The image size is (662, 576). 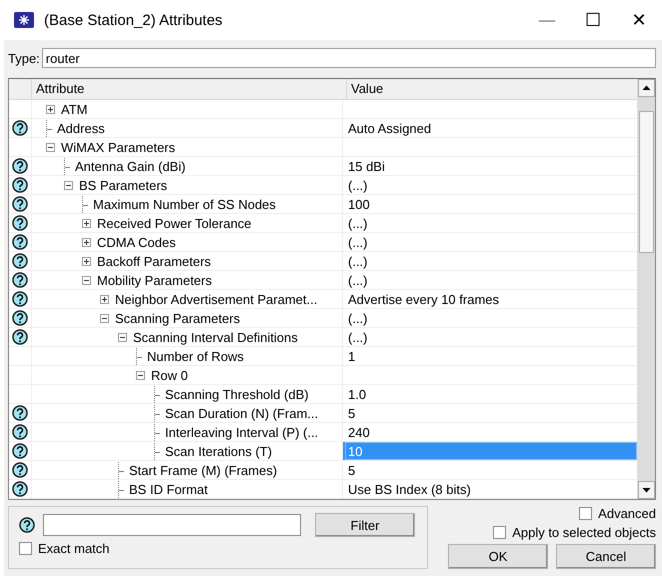 What do you see at coordinates (349, 58) in the screenshot?
I see `type-field: router` at bounding box center [349, 58].